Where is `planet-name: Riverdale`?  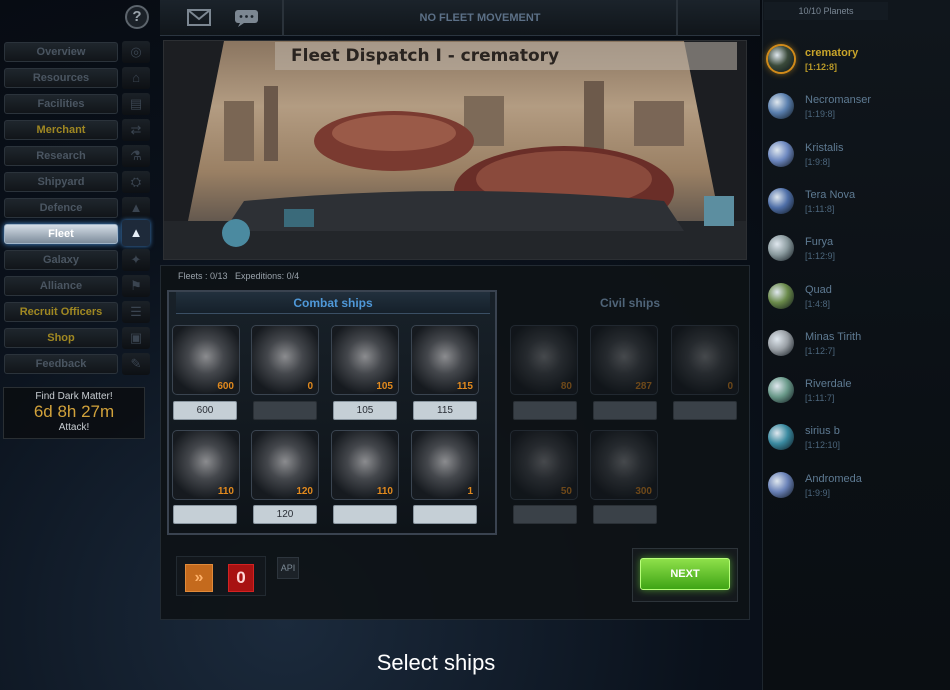
planet-name: Riverdale is located at coordinates (828, 384).